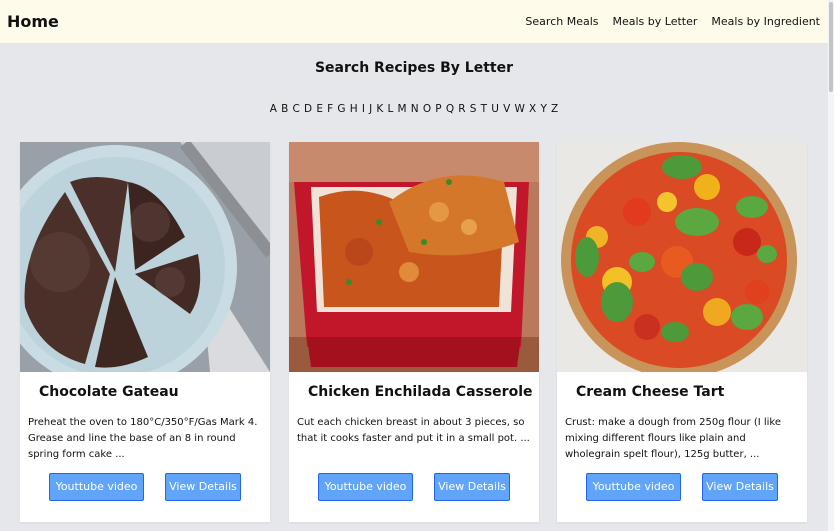 The width and height of the screenshot is (834, 531). What do you see at coordinates (420, 392) in the screenshot?
I see `card-title: Chicken Enchilada Casserole` at bounding box center [420, 392].